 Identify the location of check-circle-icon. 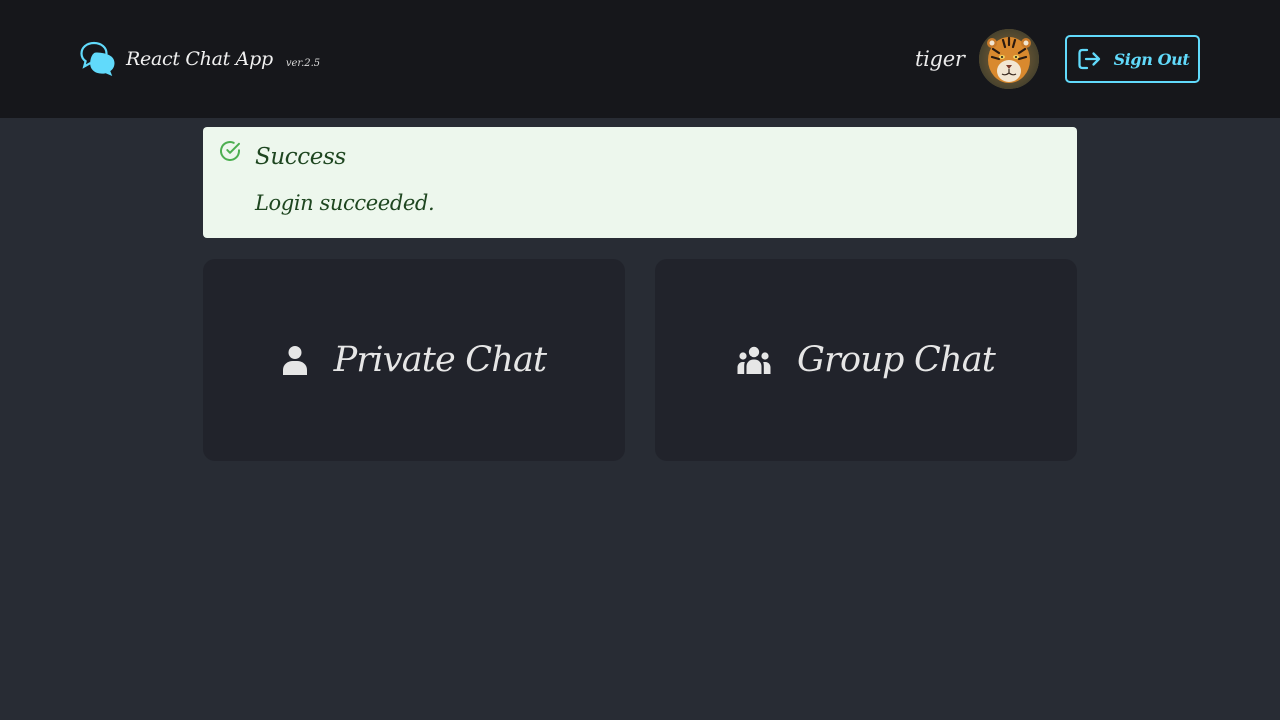
(230, 151).